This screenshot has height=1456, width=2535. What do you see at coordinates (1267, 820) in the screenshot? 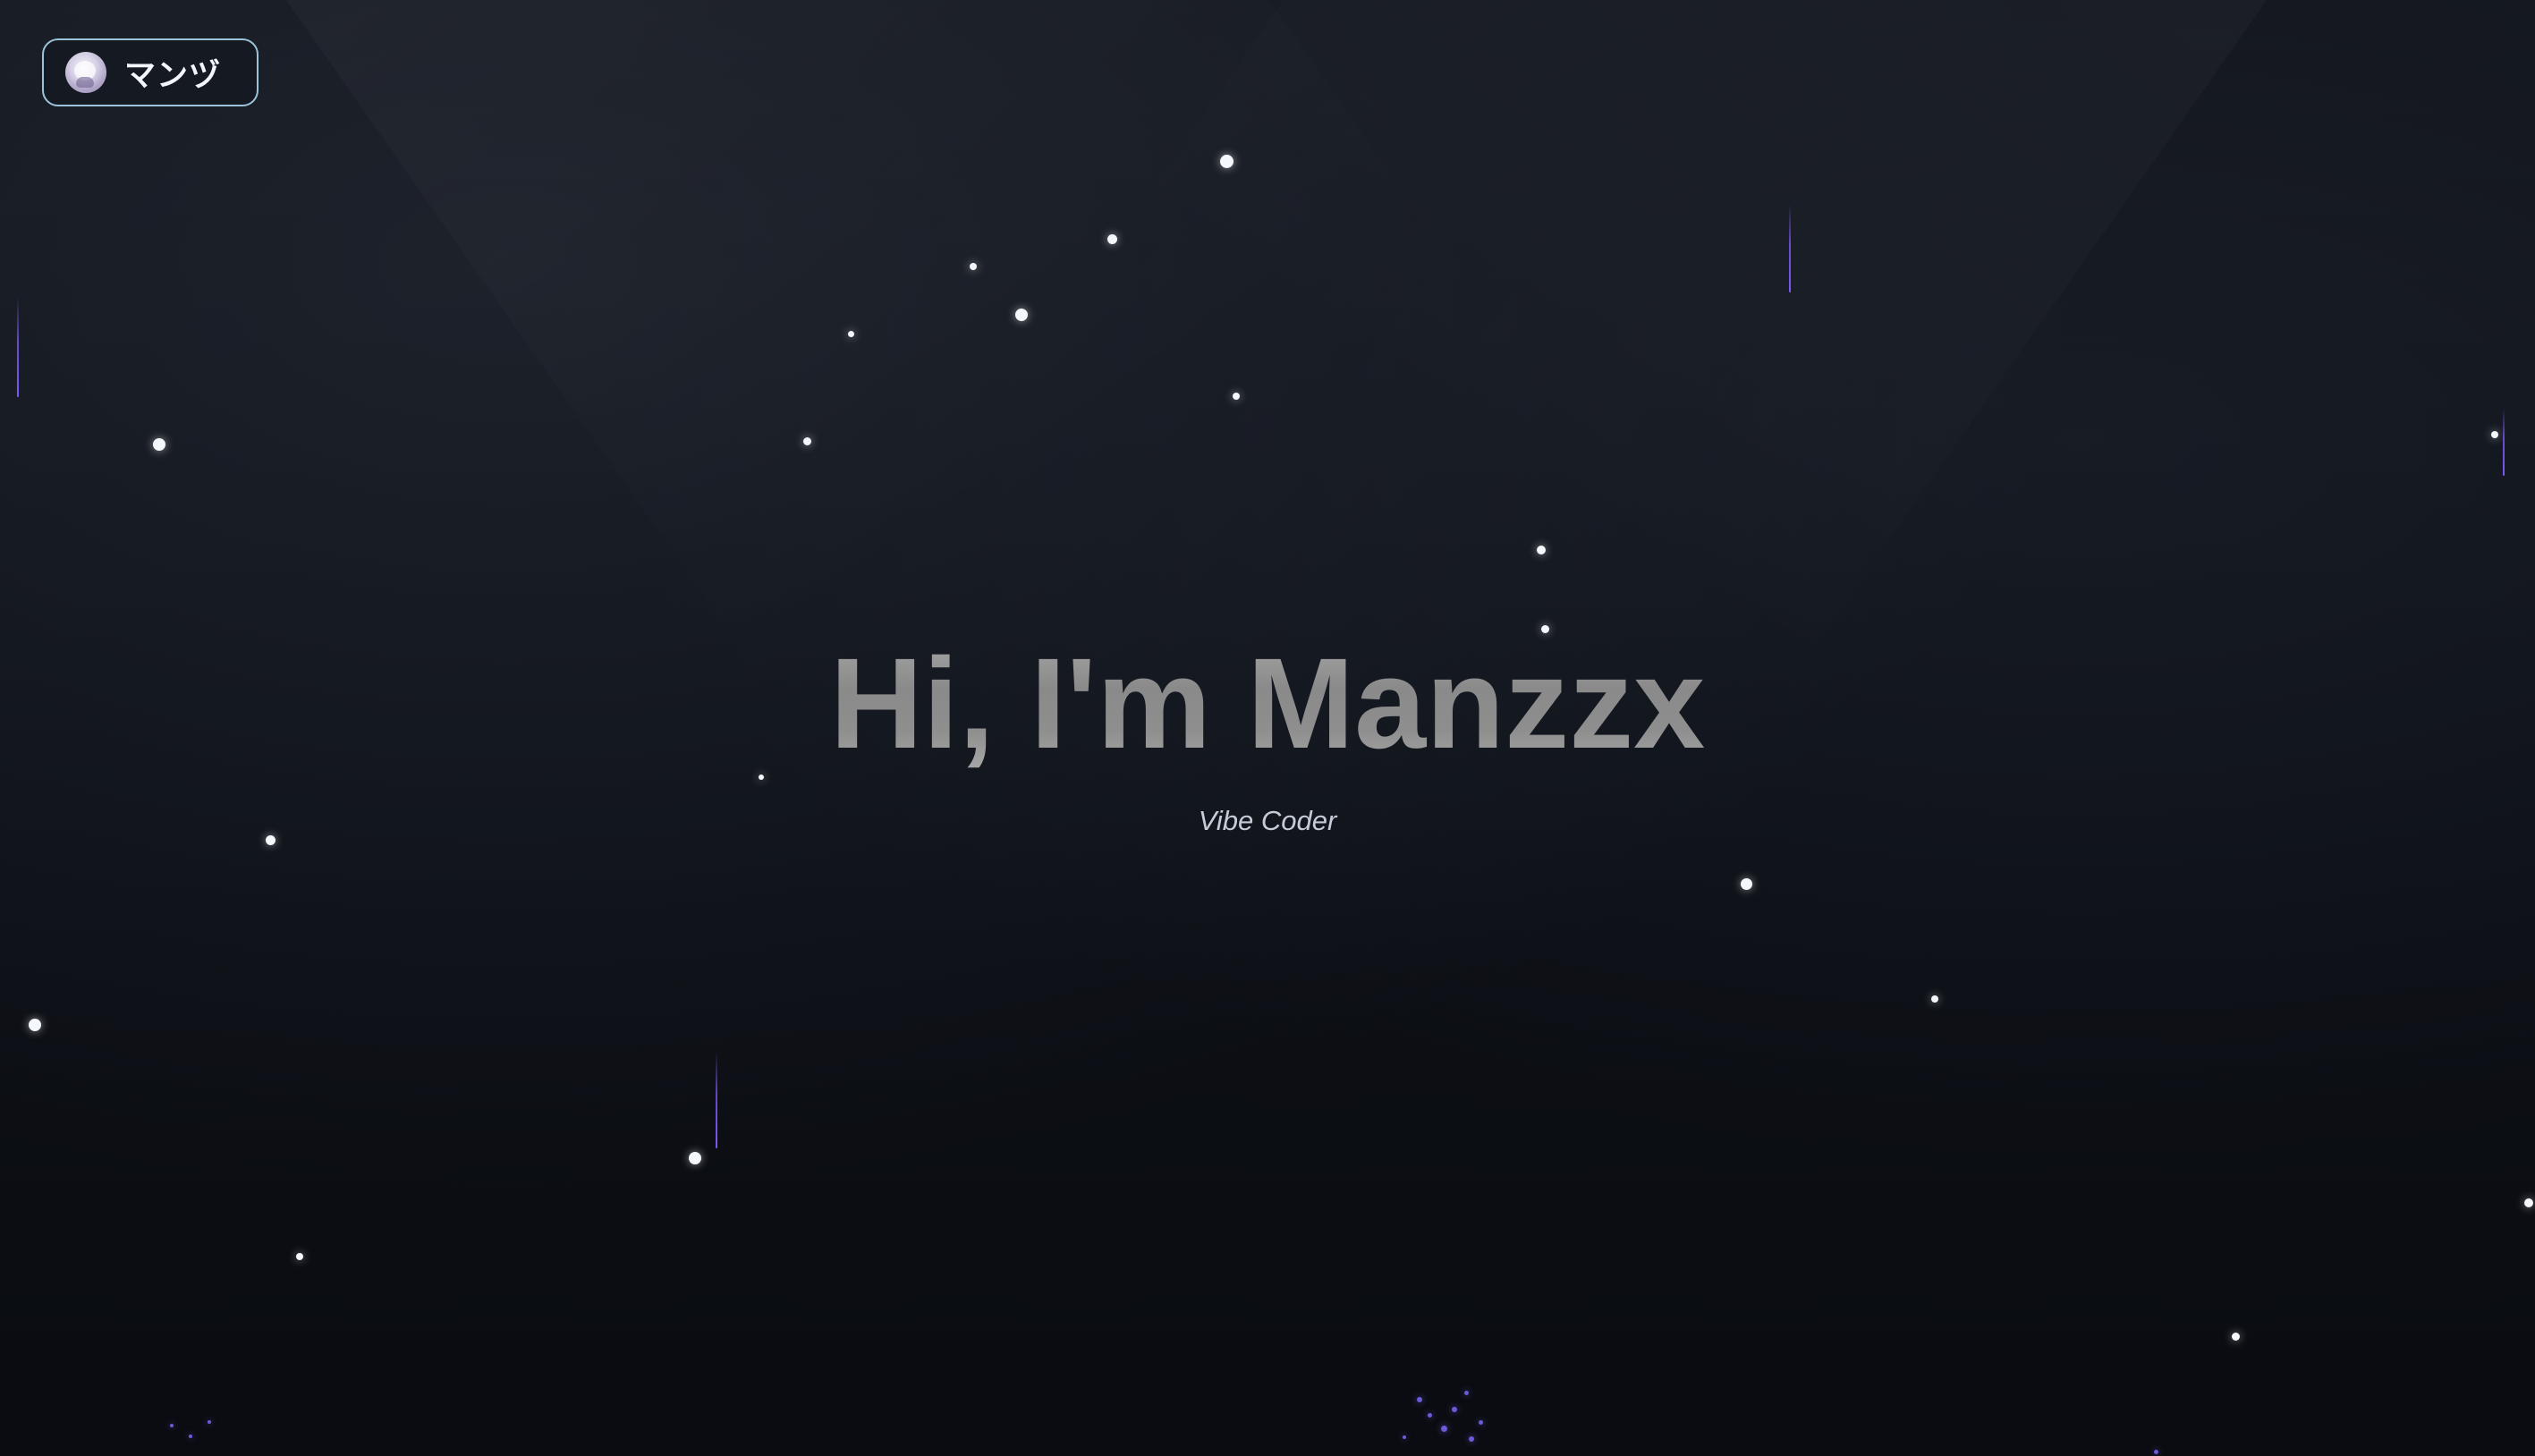
I see `hero-subtitle: Vibe Coder` at bounding box center [1267, 820].